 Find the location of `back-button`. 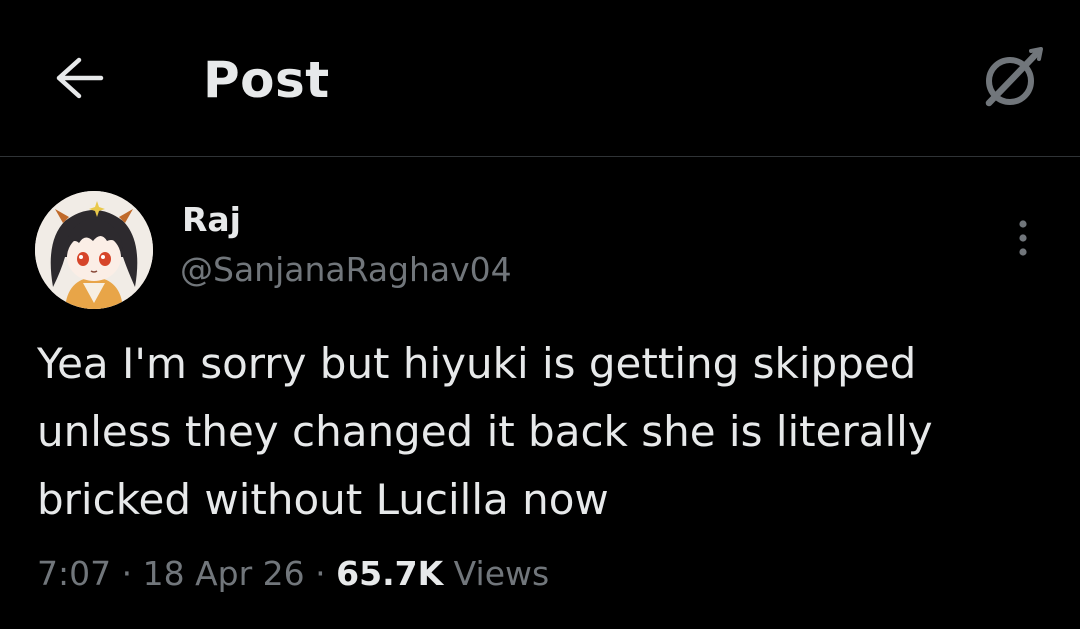

back-button is located at coordinates (79, 80).